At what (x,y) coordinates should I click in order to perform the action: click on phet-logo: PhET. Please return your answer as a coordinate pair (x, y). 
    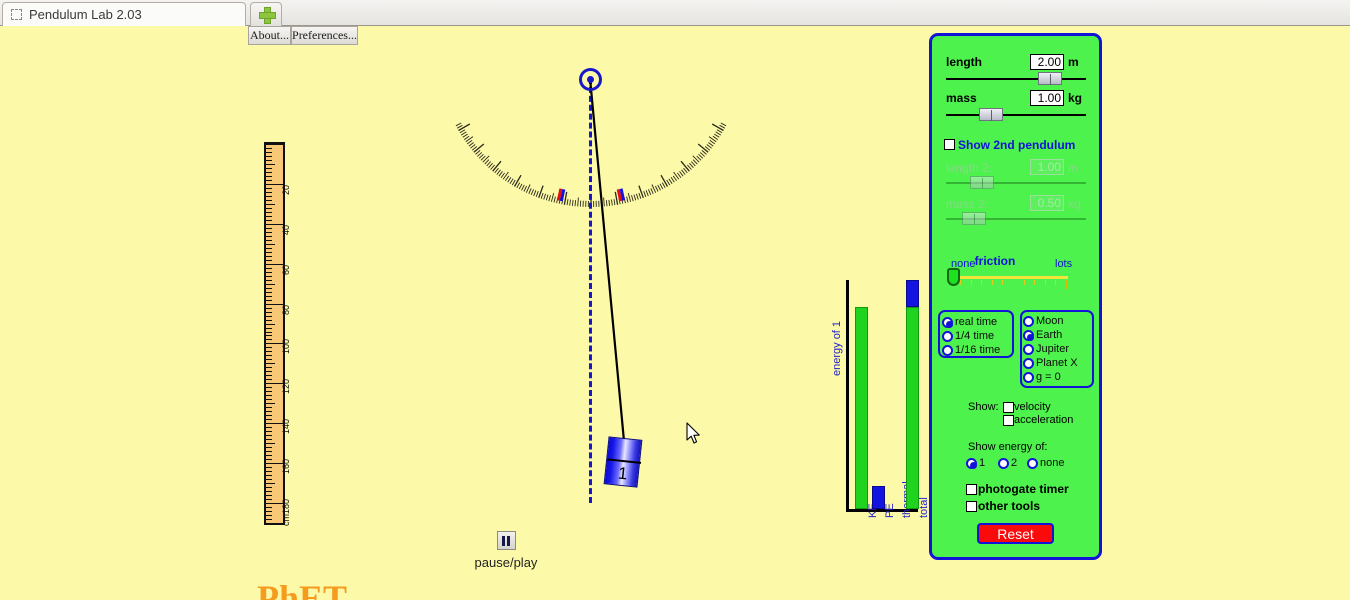
    Looking at the image, I should click on (302, 589).